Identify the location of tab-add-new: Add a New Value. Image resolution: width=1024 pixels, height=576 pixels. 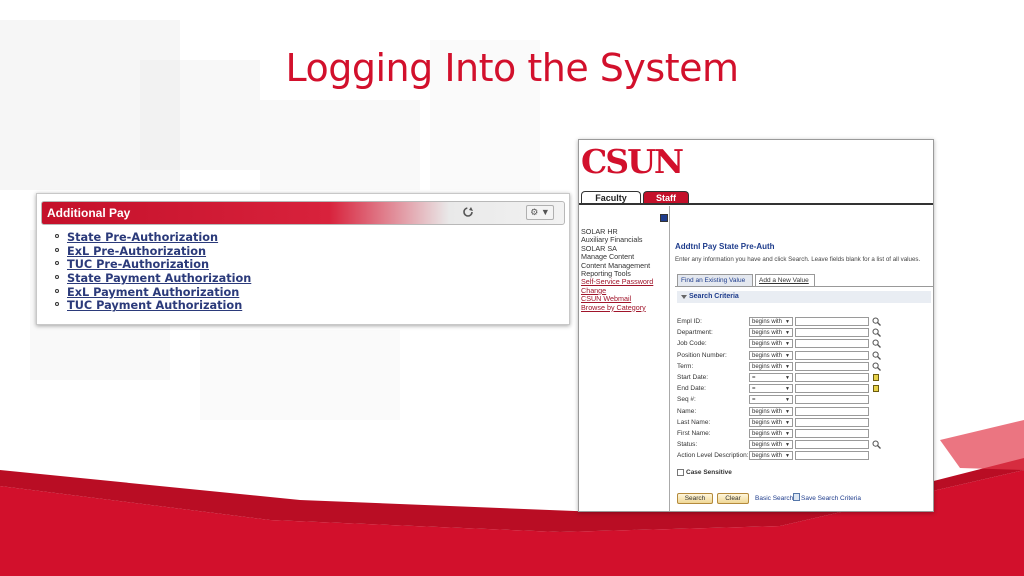
(785, 280).